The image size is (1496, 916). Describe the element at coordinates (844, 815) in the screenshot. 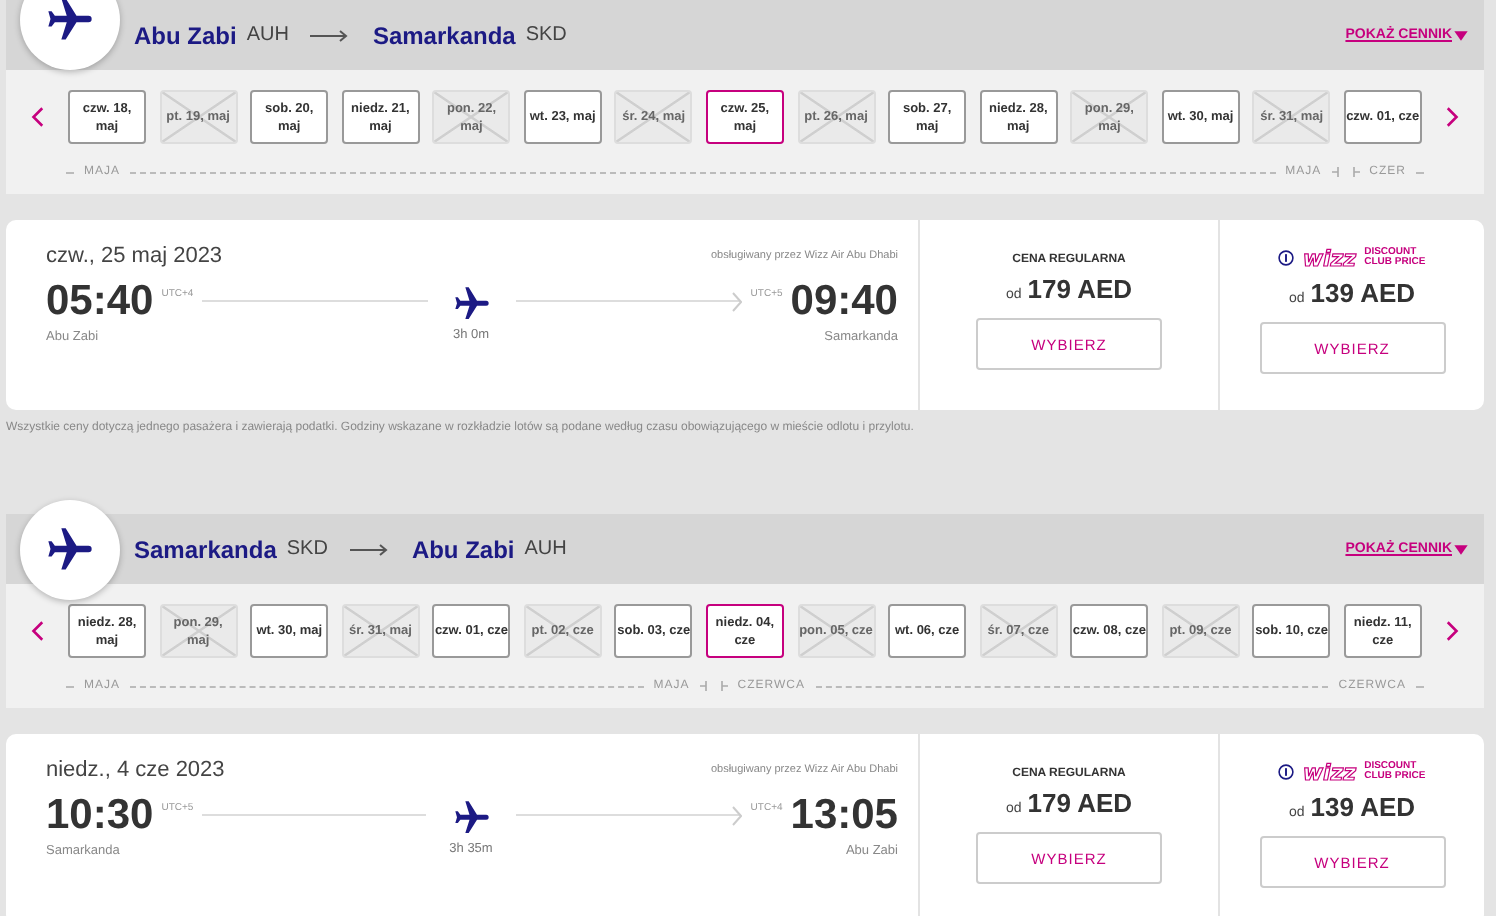

I see `arrival-time: 13:05` at that location.